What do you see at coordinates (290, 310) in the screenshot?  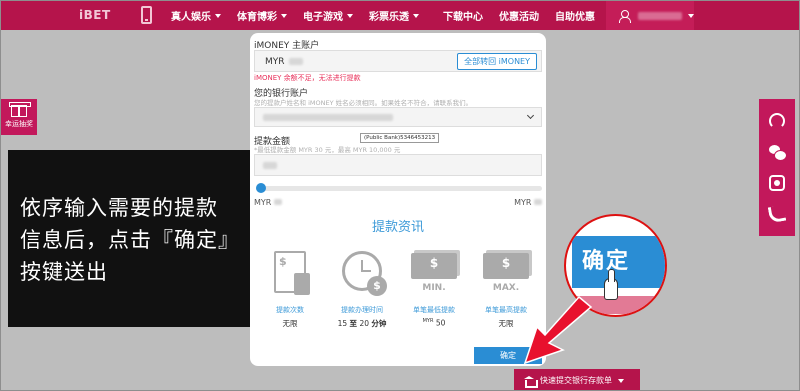 I see `stat-label: 提款次数` at bounding box center [290, 310].